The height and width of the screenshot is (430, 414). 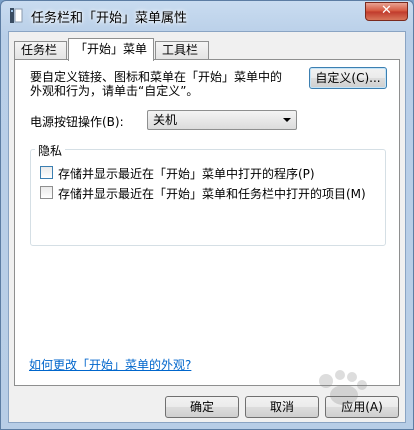 I want to click on description: 要自定义链接、图标和菜单在「开始」菜单中的 外观和行为，请单击“自定义”。, so click(x=167, y=84).